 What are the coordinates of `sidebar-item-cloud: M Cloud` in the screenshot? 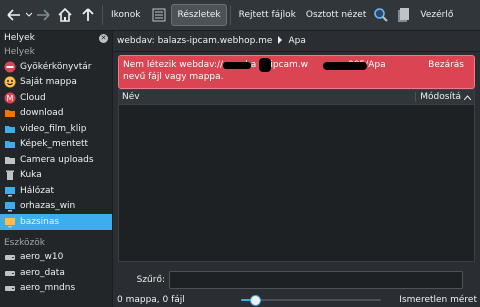 It's located at (56, 98).